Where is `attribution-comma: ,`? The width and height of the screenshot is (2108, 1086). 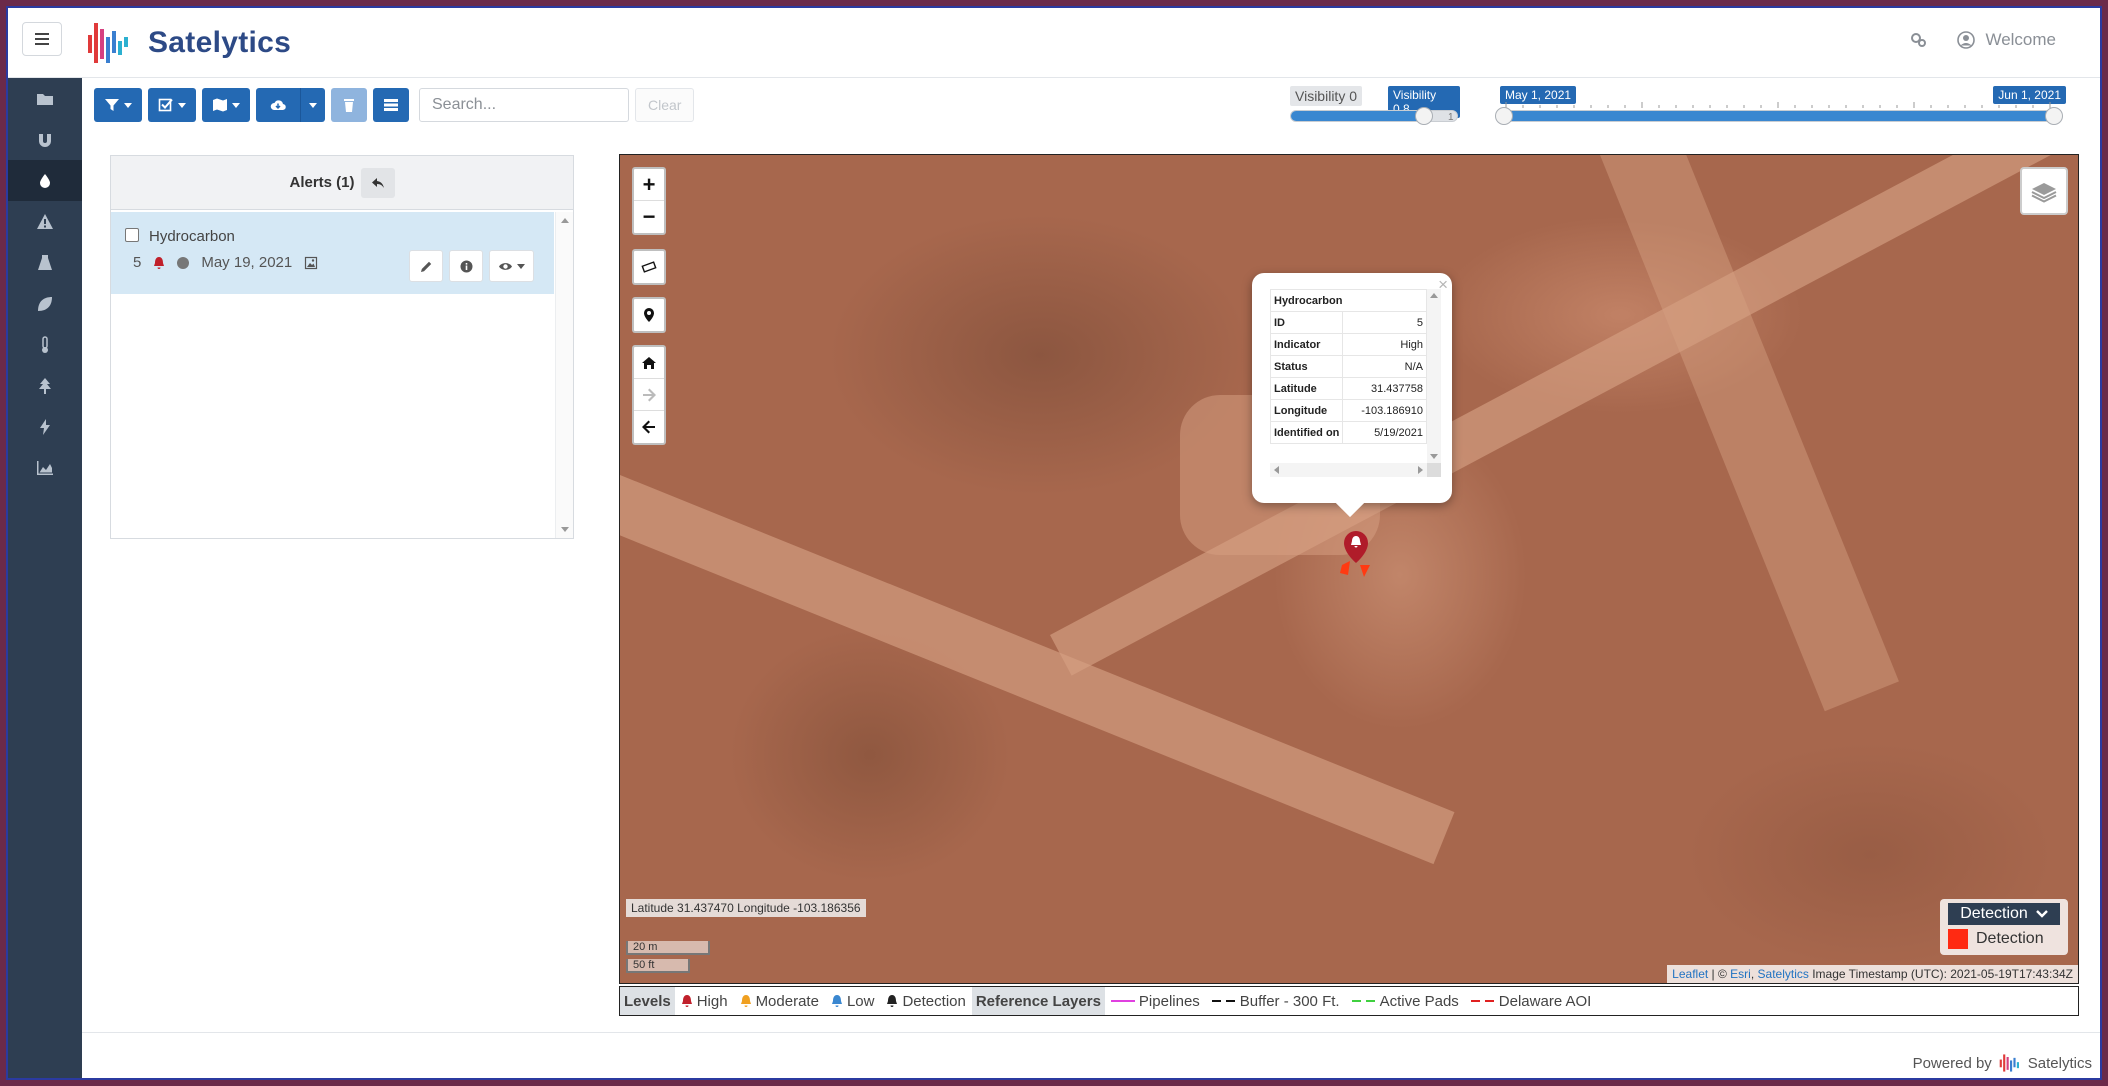 attribution-comma: , is located at coordinates (1754, 974).